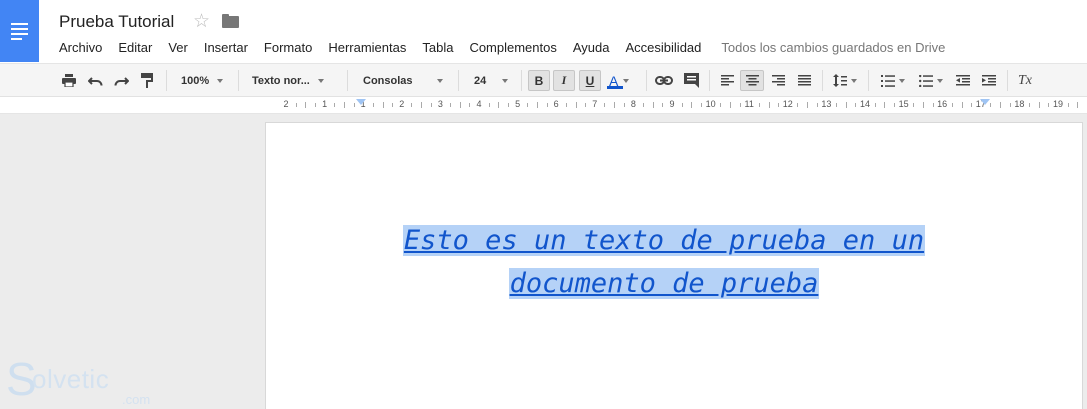  Describe the element at coordinates (539, 80) in the screenshot. I see `bold-button: B` at that location.